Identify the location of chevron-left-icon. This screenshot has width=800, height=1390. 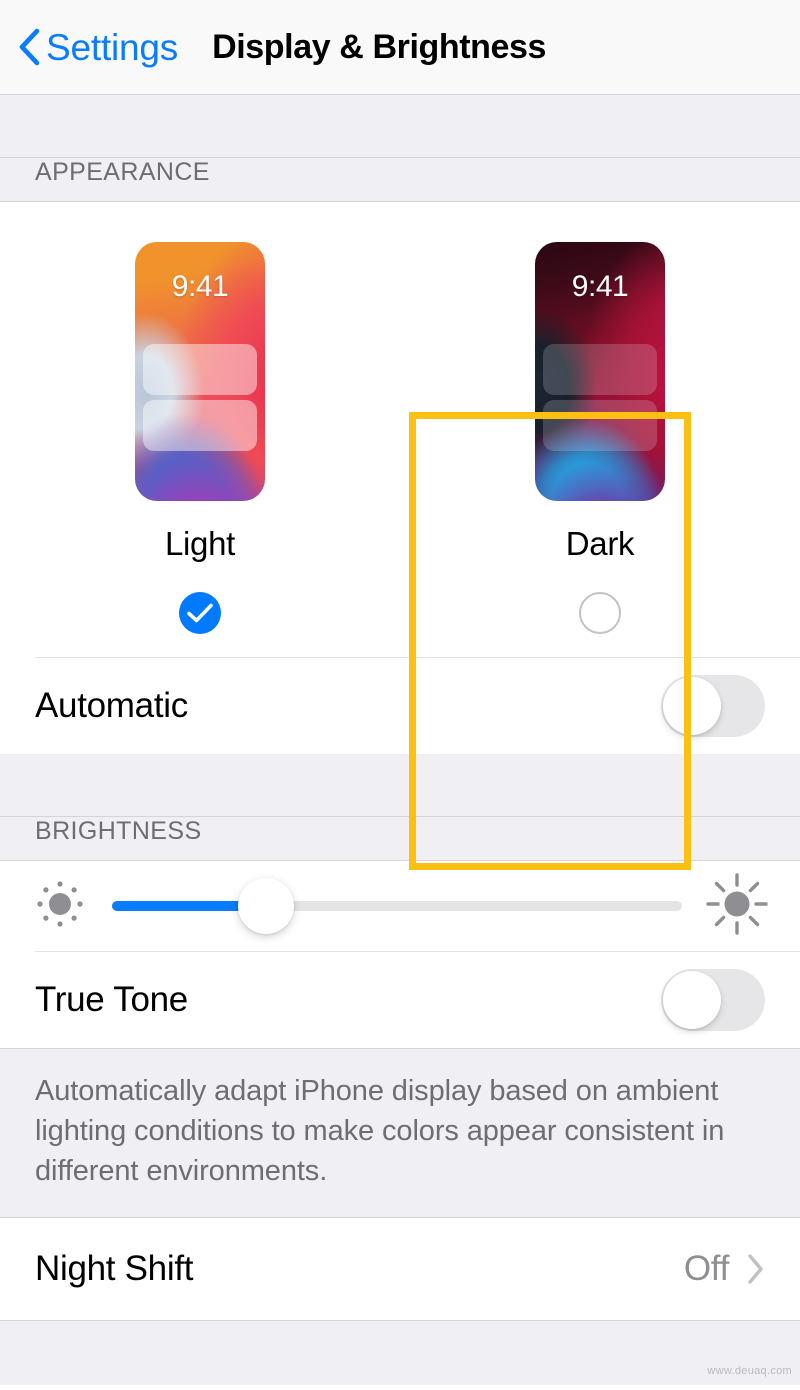
(29, 47).